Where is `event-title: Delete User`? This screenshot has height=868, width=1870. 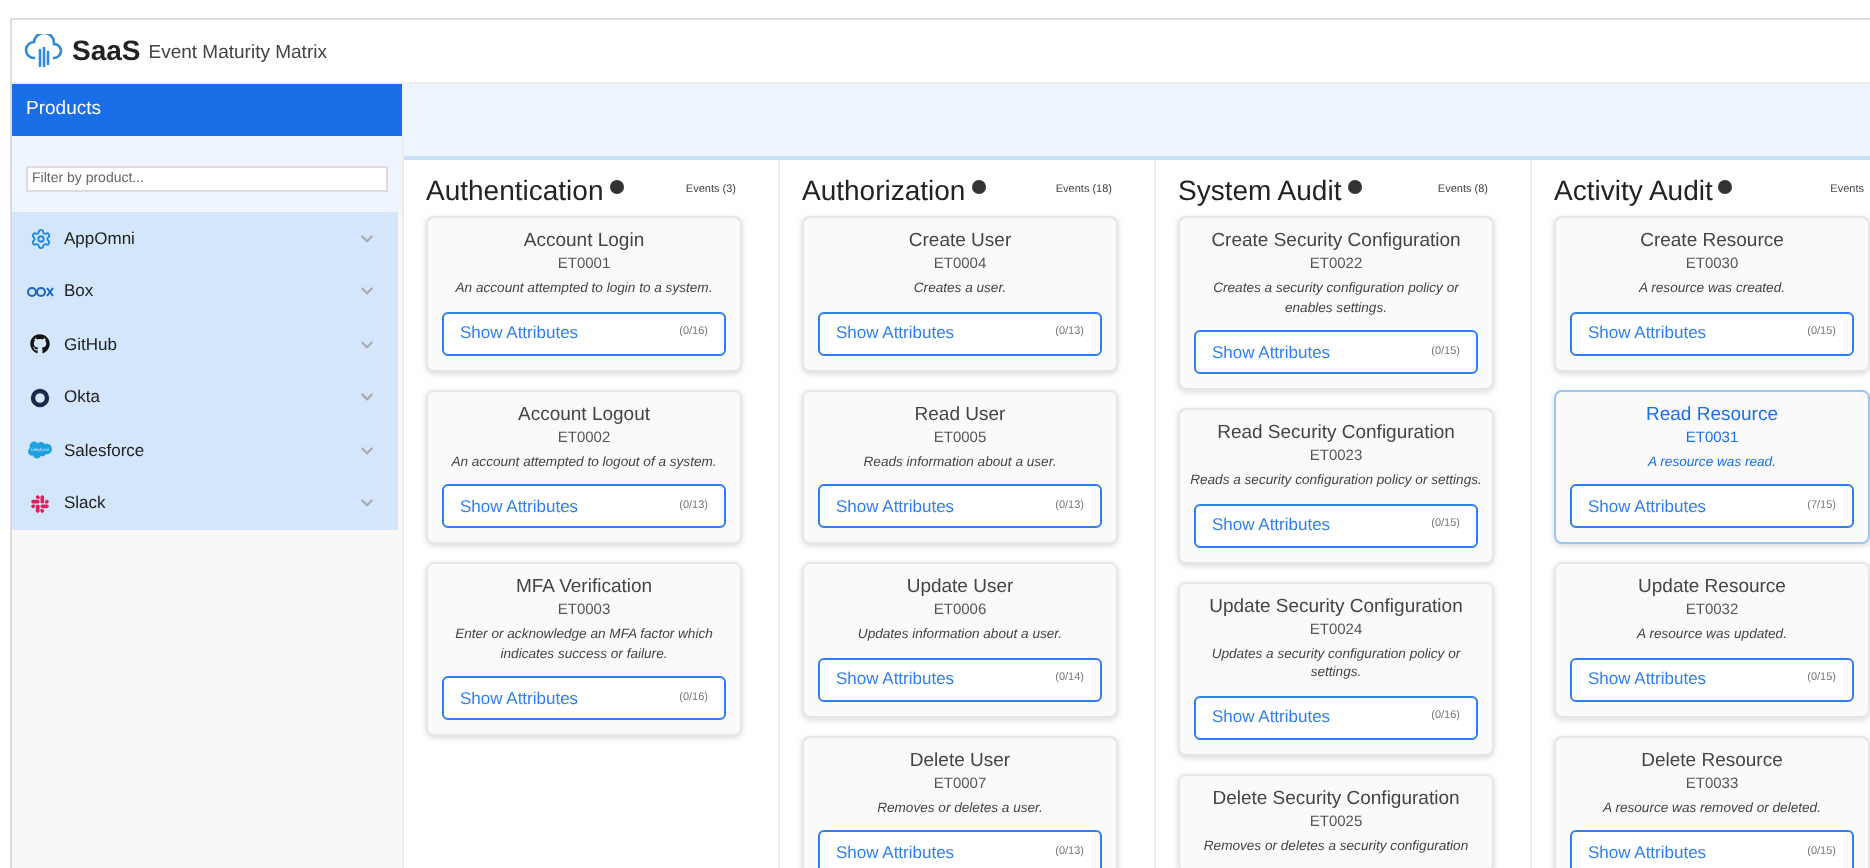 event-title: Delete User is located at coordinates (960, 761).